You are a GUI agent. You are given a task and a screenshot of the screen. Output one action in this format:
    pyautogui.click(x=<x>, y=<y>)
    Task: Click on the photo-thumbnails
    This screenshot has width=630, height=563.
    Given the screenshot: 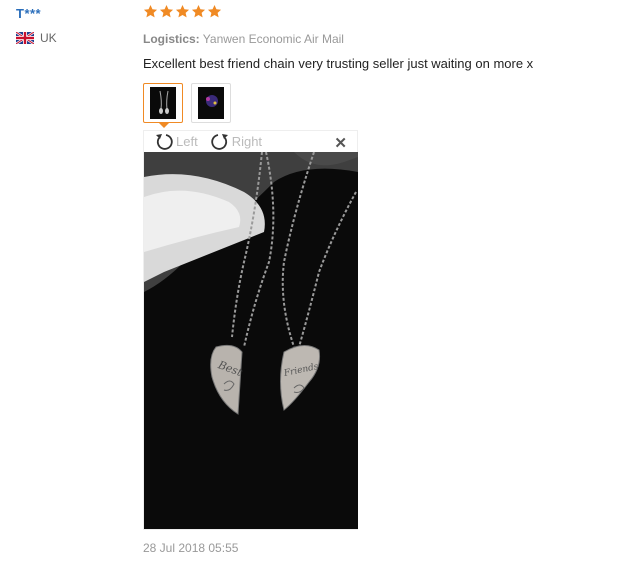 What is the action you would take?
    pyautogui.click(x=378, y=105)
    